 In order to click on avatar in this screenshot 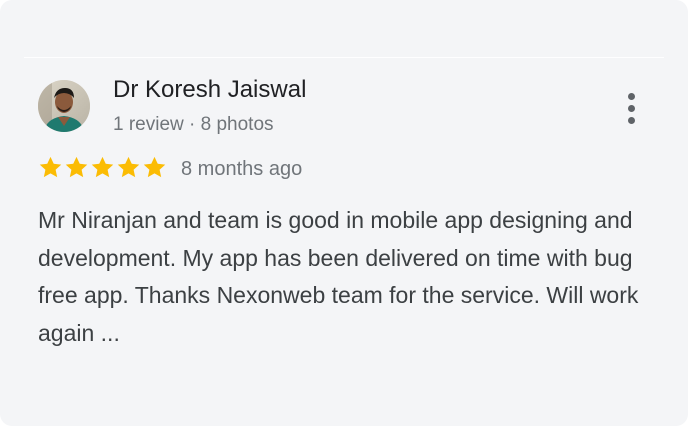, I will do `click(64, 106)`.